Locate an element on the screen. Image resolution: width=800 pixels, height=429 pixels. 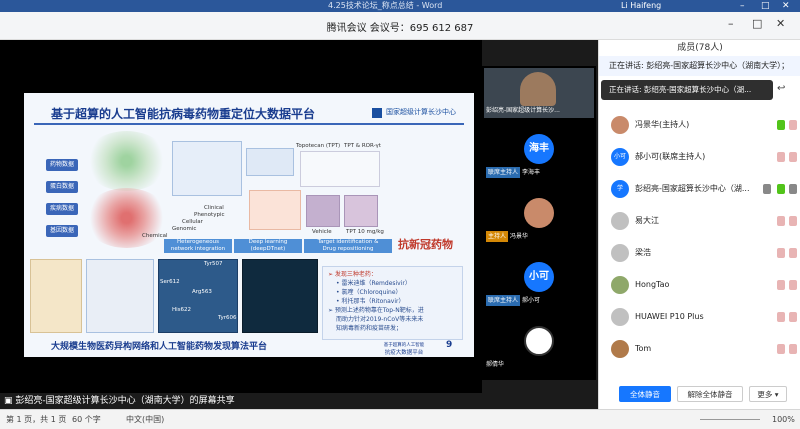
member-row: 梁浩 is located at coordinates (699, 253).